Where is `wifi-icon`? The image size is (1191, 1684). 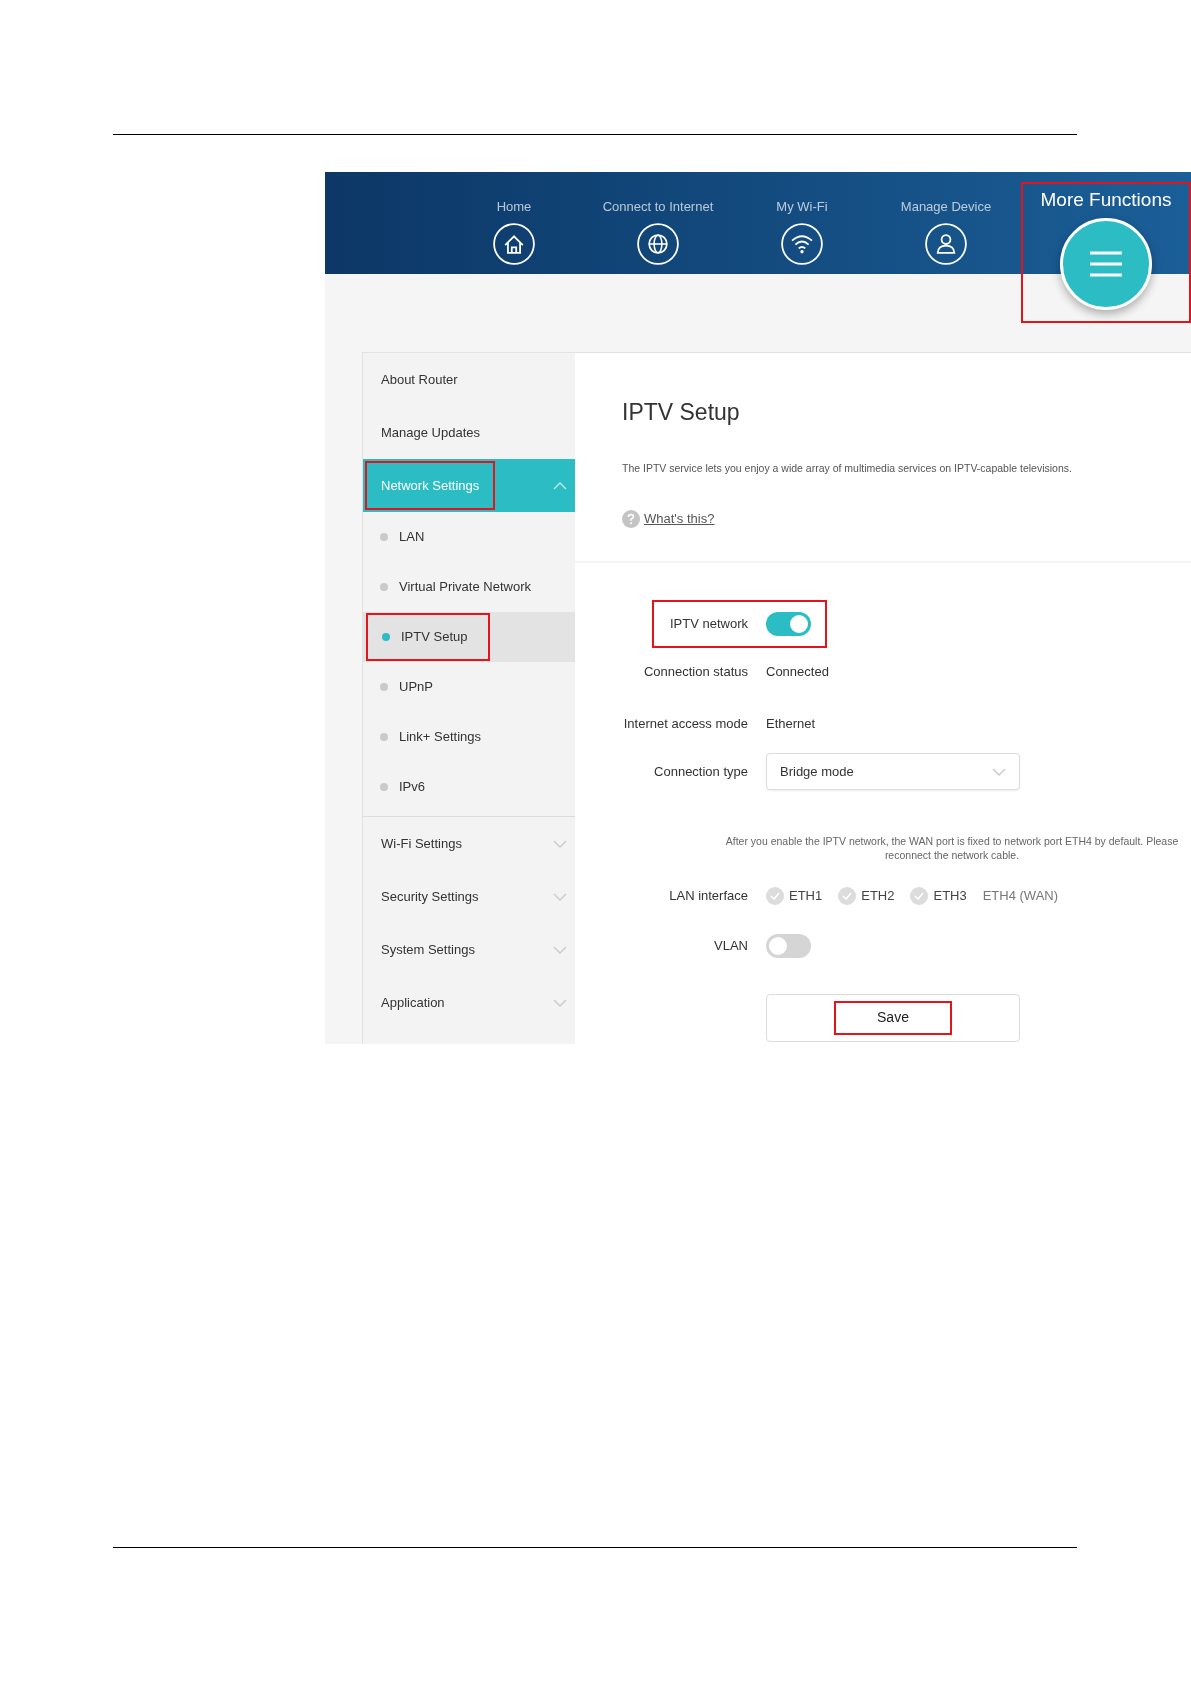 wifi-icon is located at coordinates (802, 244).